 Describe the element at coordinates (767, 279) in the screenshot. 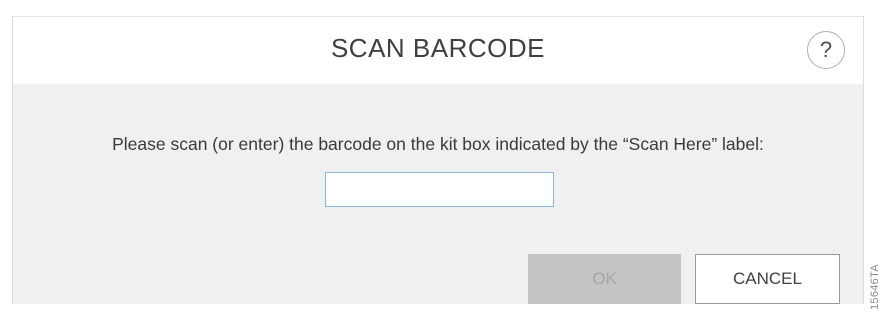

I see `cancel-button: CANCEL` at that location.